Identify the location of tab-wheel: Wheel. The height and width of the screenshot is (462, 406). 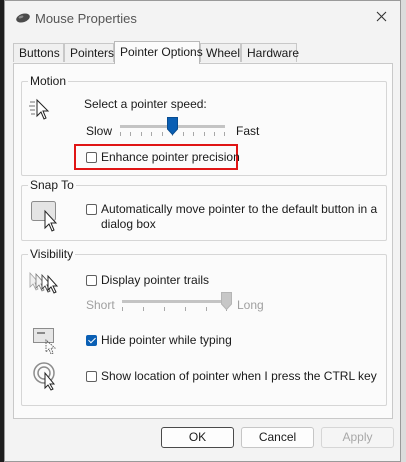
(220, 52).